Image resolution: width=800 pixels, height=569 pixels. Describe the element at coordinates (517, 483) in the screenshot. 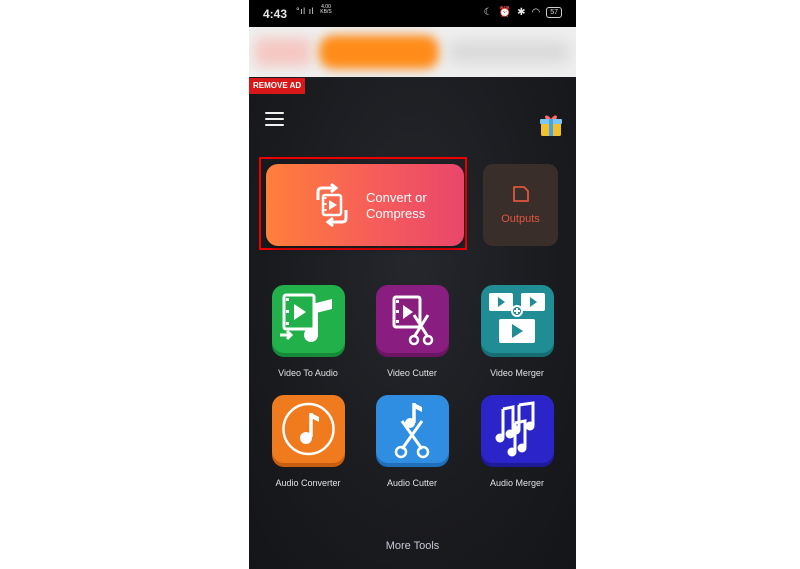

I see `audio-merger-label: Audio Merger` at that location.